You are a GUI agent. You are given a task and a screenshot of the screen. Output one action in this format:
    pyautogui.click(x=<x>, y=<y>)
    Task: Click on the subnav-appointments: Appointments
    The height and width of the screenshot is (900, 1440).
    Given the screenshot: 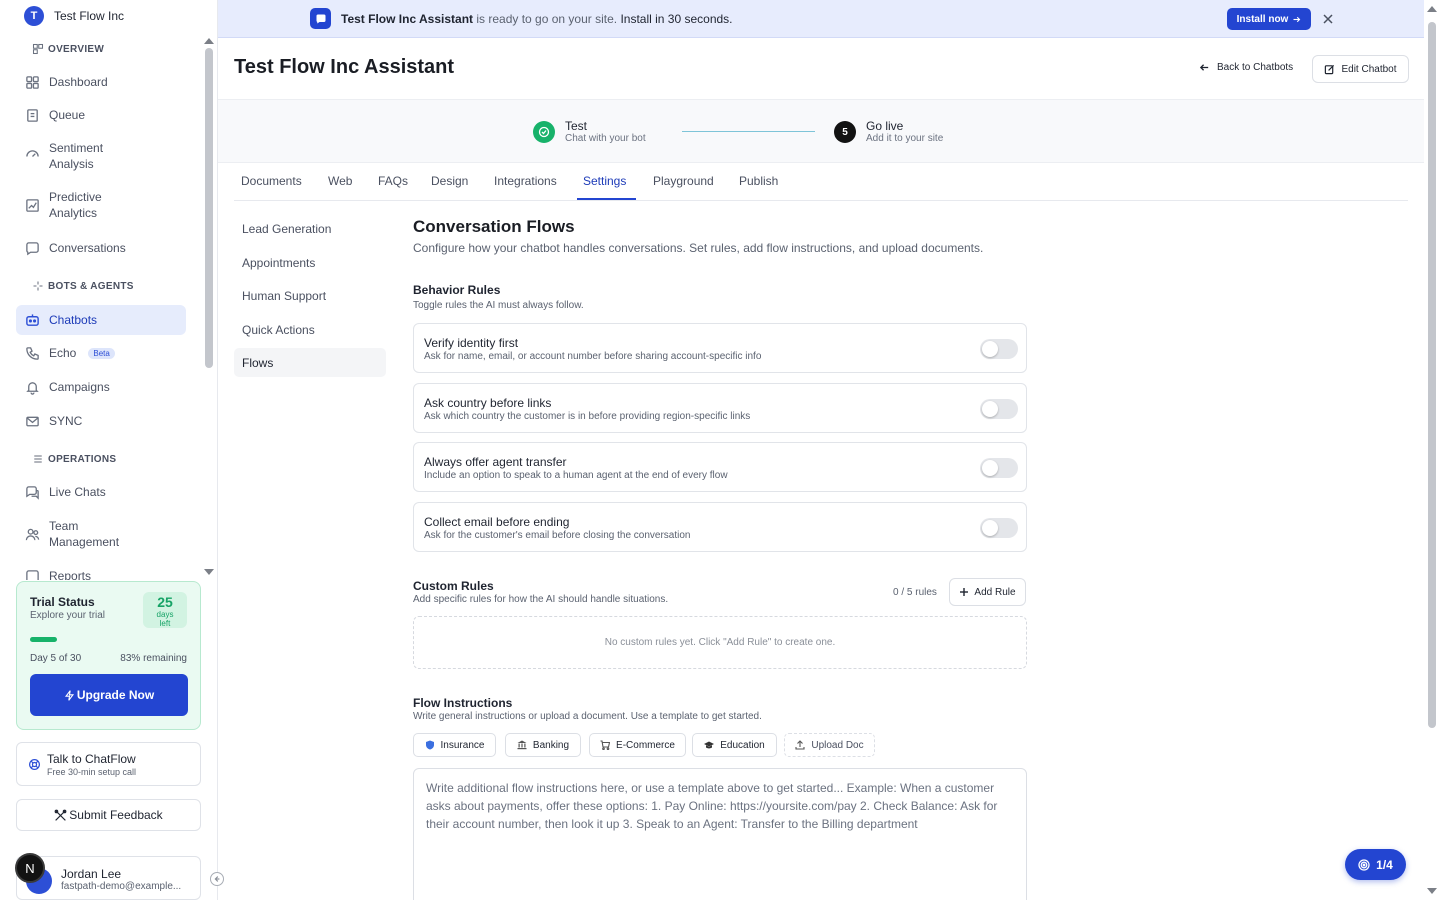 What is the action you would take?
    pyautogui.click(x=310, y=262)
    